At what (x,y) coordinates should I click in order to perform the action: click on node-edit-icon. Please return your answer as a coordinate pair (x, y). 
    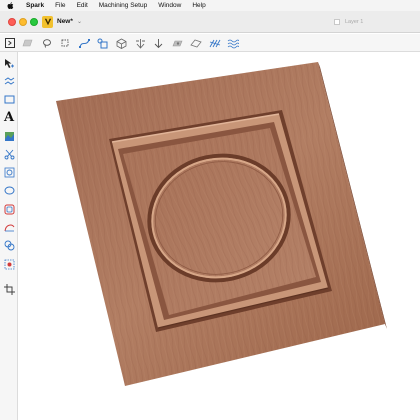
    Looking at the image, I should click on (84, 43).